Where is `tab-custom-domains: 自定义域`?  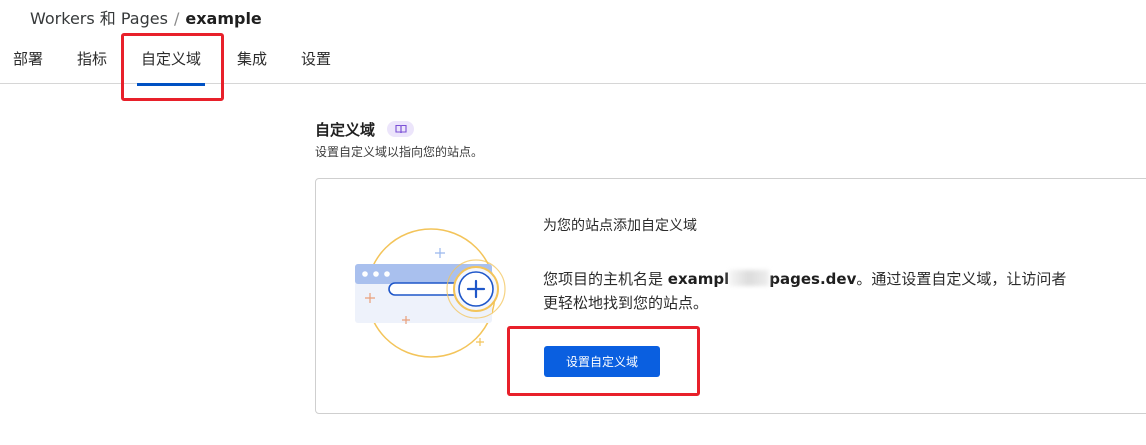
tab-custom-domains: 自定义域 is located at coordinates (171, 67).